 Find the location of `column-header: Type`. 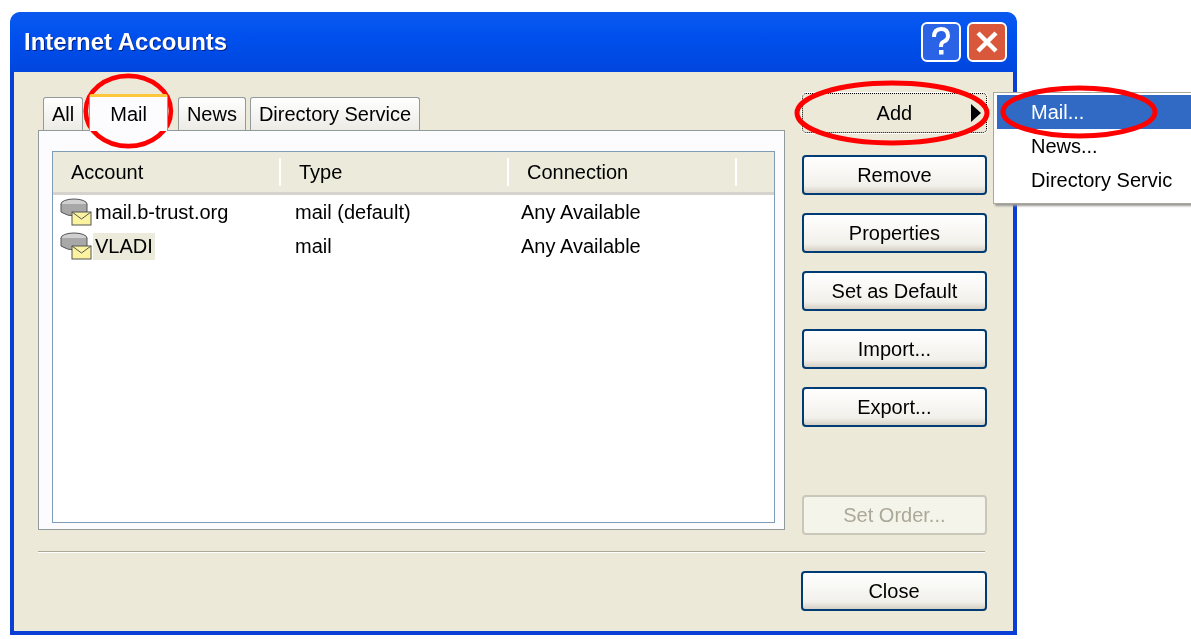

column-header: Type is located at coordinates (395, 172).